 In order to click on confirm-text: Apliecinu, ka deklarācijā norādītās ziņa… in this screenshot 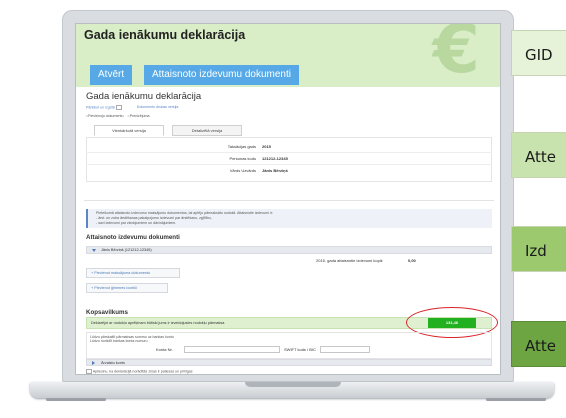, I will do `click(142, 371)`.